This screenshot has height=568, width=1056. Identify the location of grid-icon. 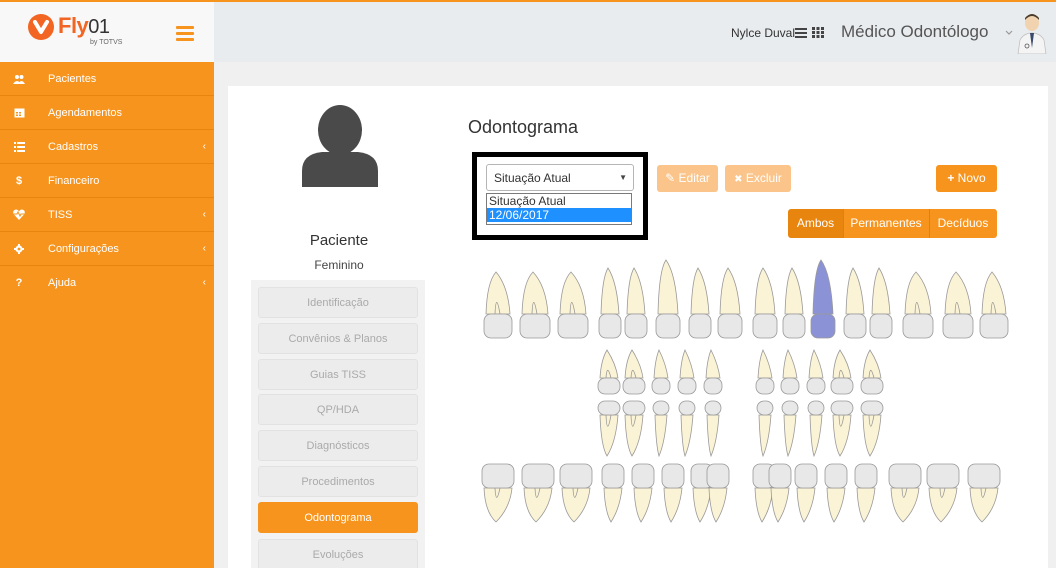
(818, 32).